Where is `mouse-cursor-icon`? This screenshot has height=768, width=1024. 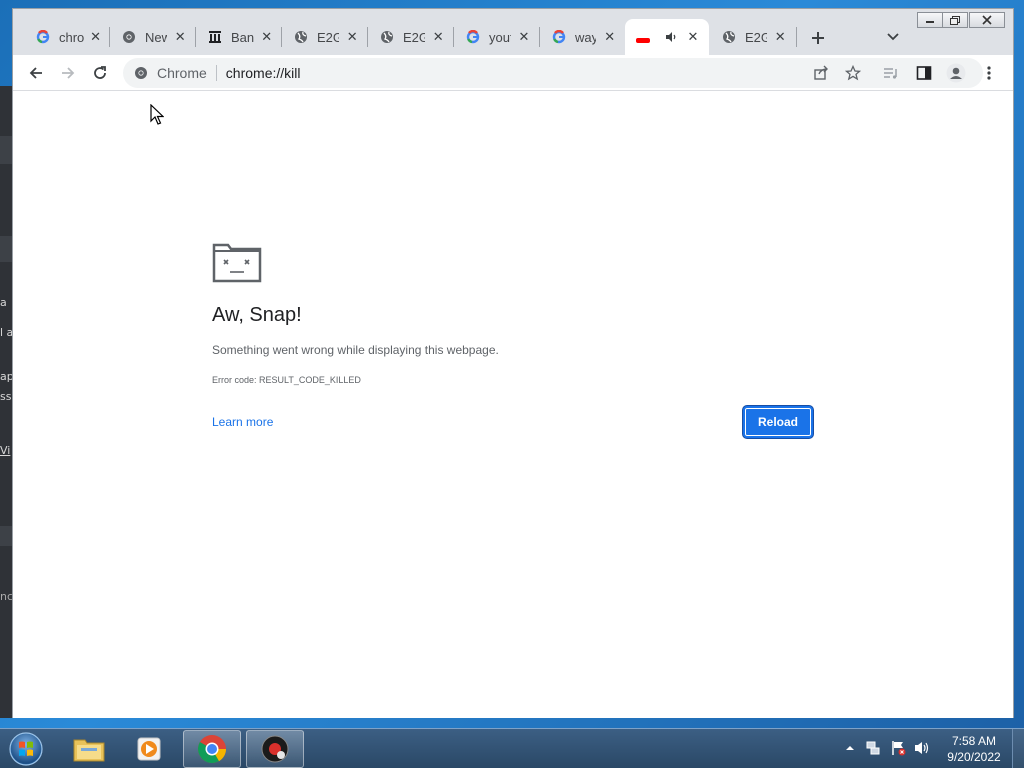 mouse-cursor-icon is located at coordinates (157, 114).